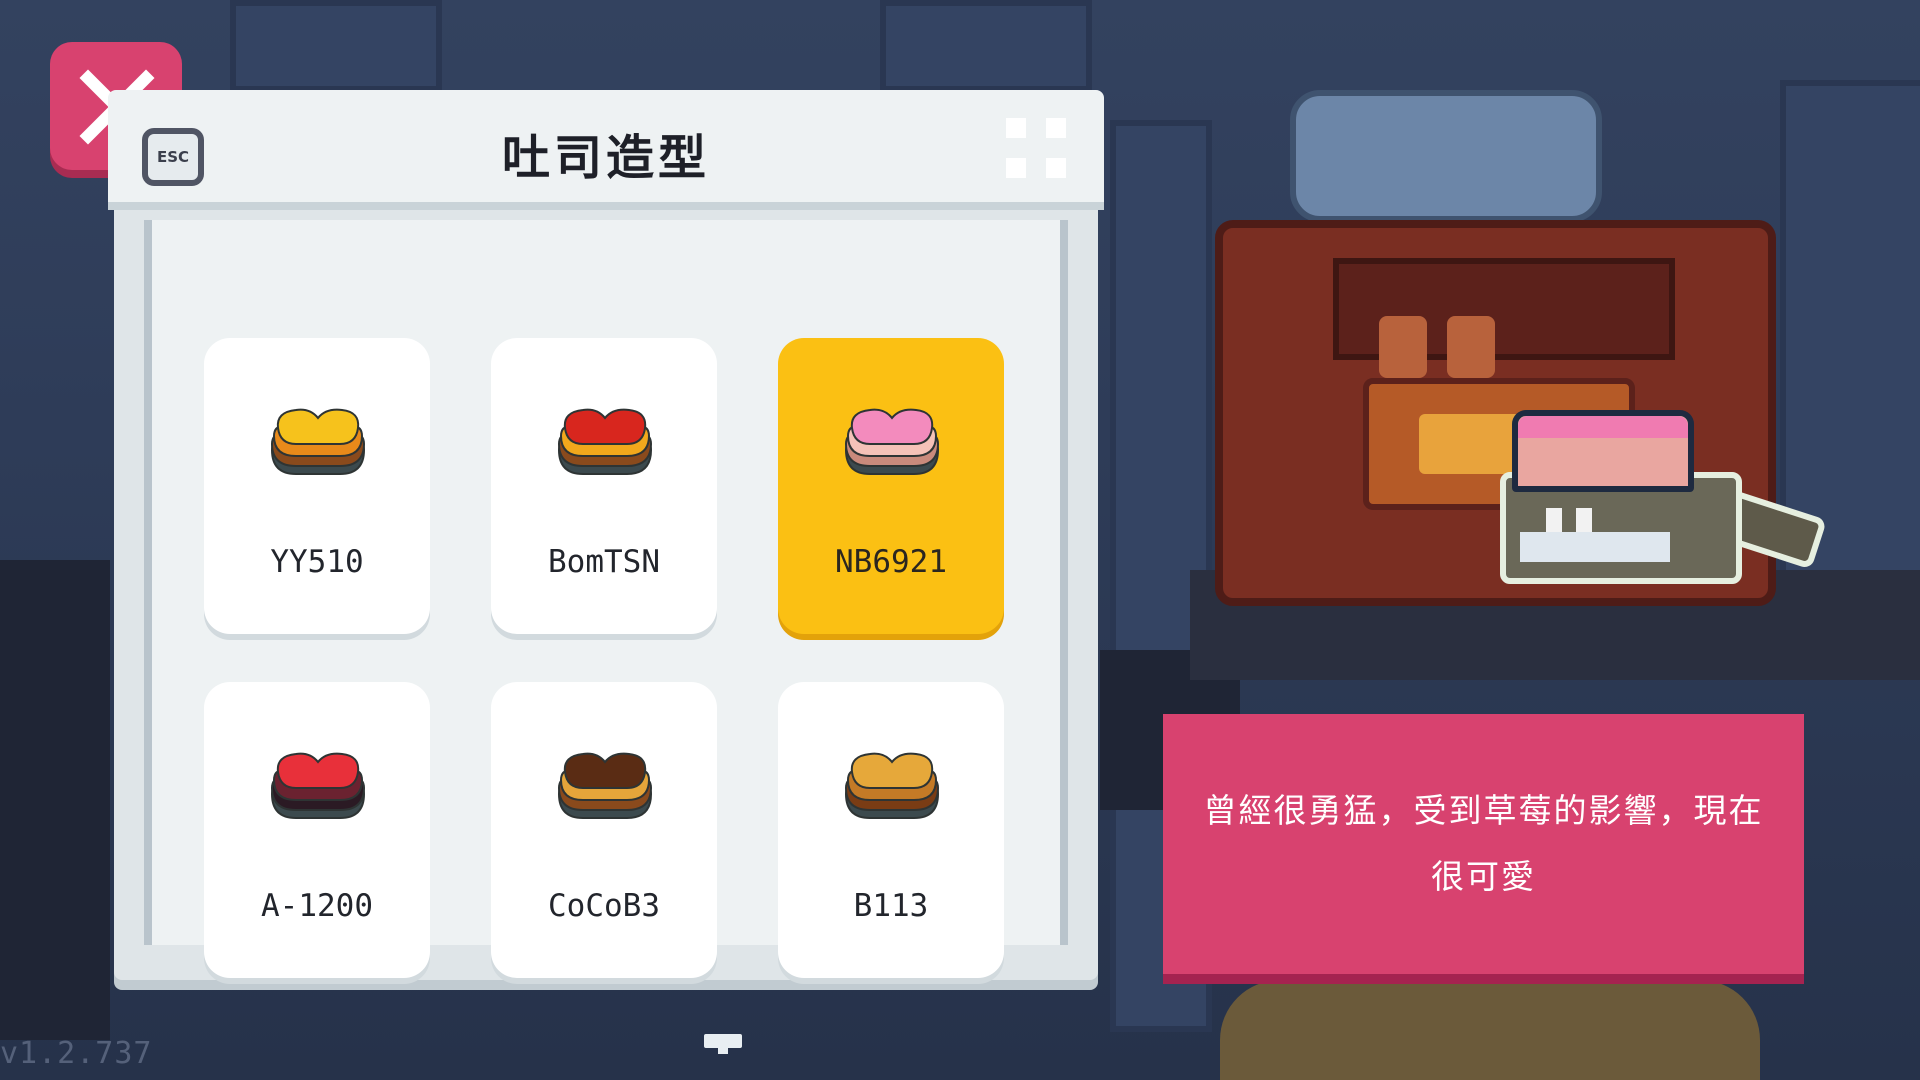 This screenshot has height=1080, width=1920. Describe the element at coordinates (1654, 500) in the screenshot. I see `toast-cat-character` at that location.